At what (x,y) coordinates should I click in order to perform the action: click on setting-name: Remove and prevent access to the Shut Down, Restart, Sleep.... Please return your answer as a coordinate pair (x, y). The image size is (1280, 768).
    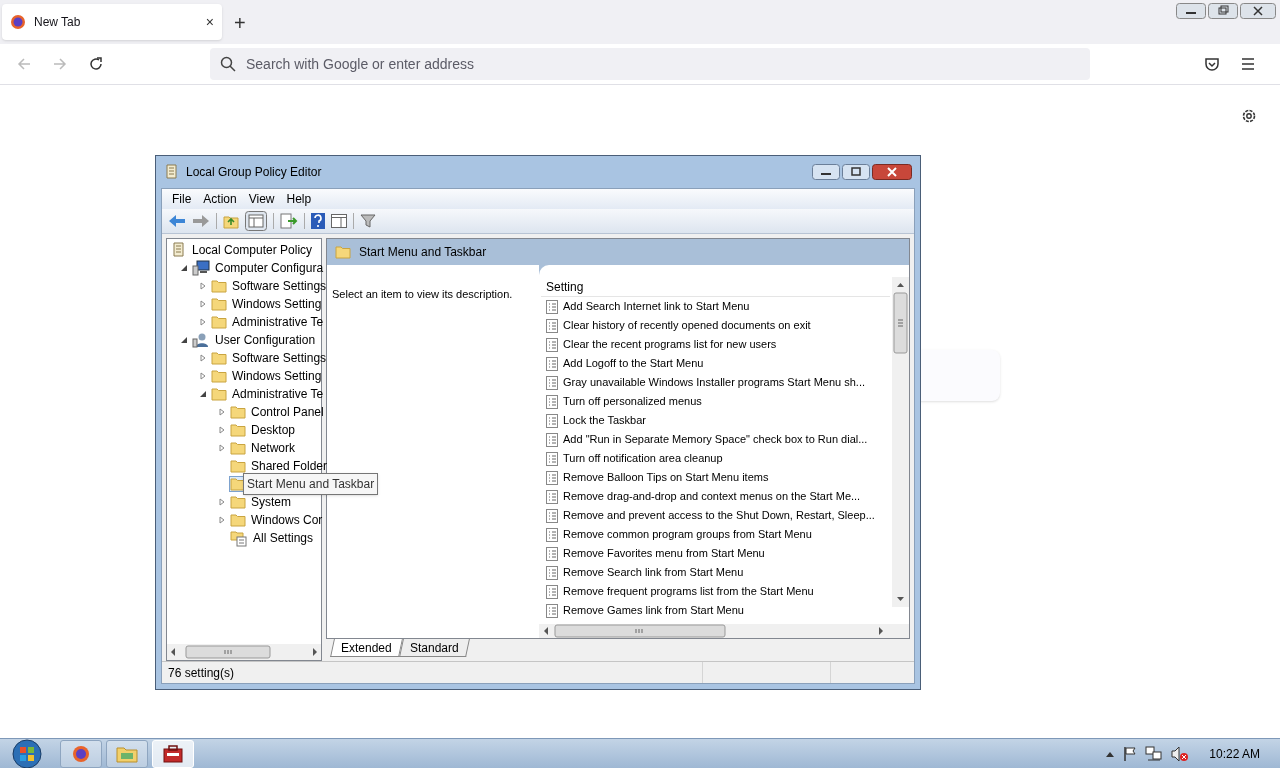
    Looking at the image, I should click on (719, 515).